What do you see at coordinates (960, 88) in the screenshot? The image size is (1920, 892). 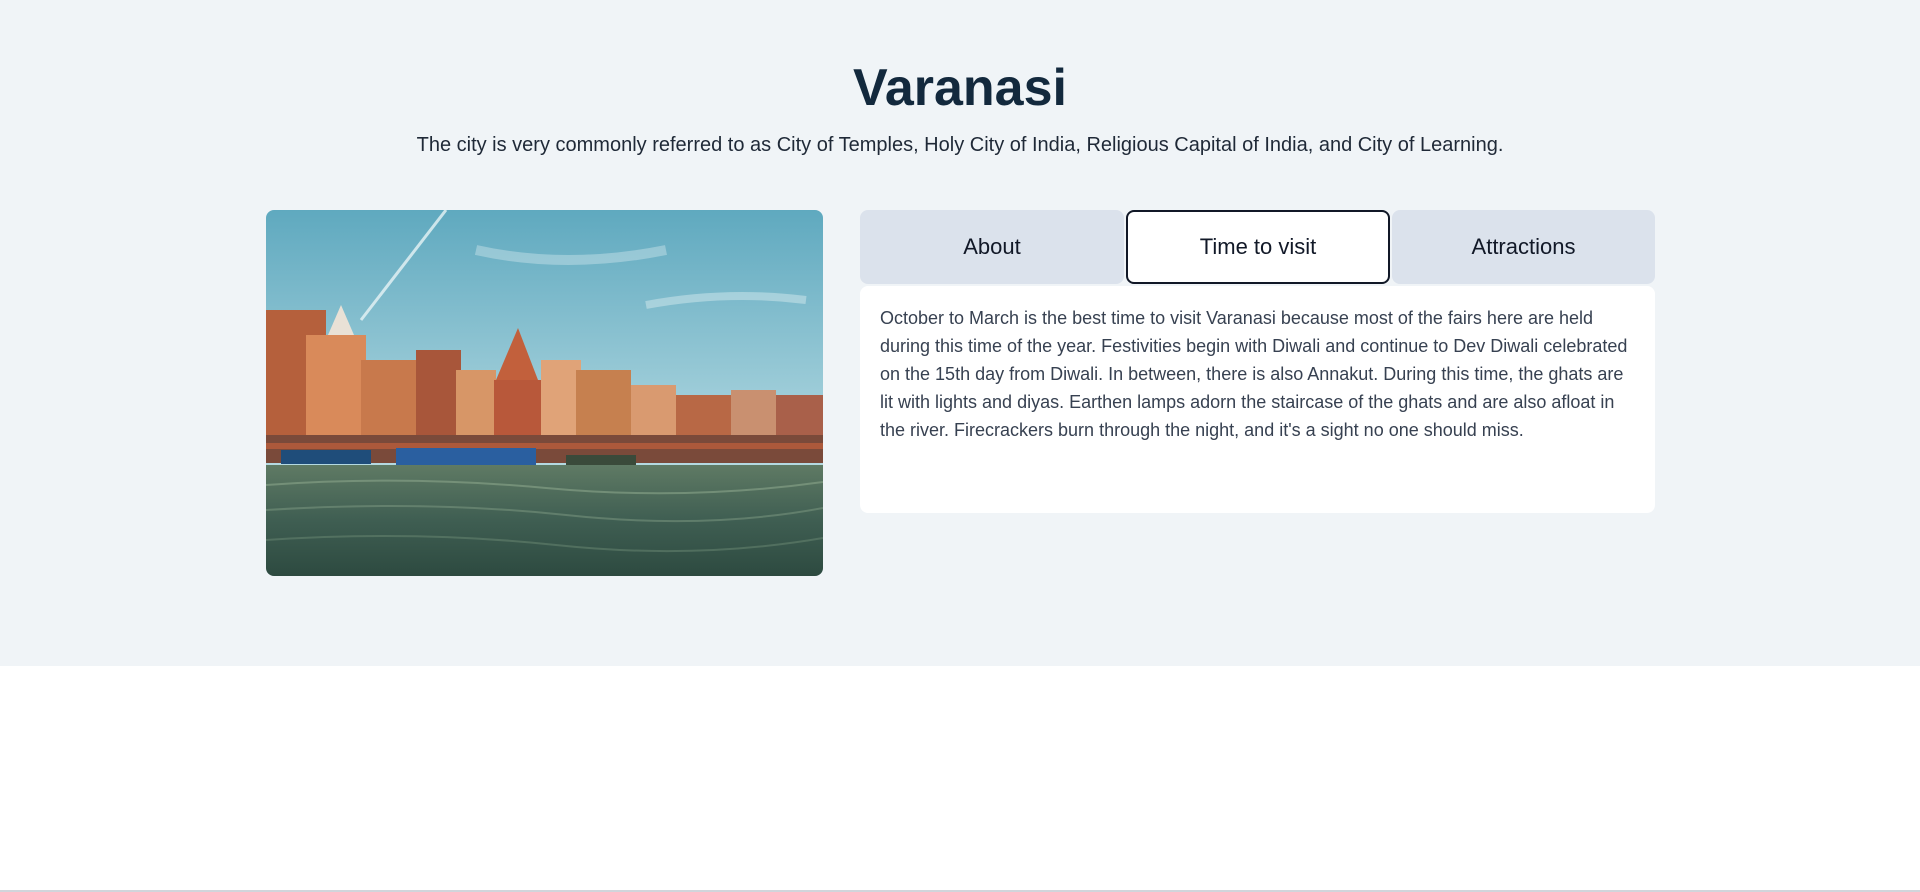 I see `page-title: Varanasi` at bounding box center [960, 88].